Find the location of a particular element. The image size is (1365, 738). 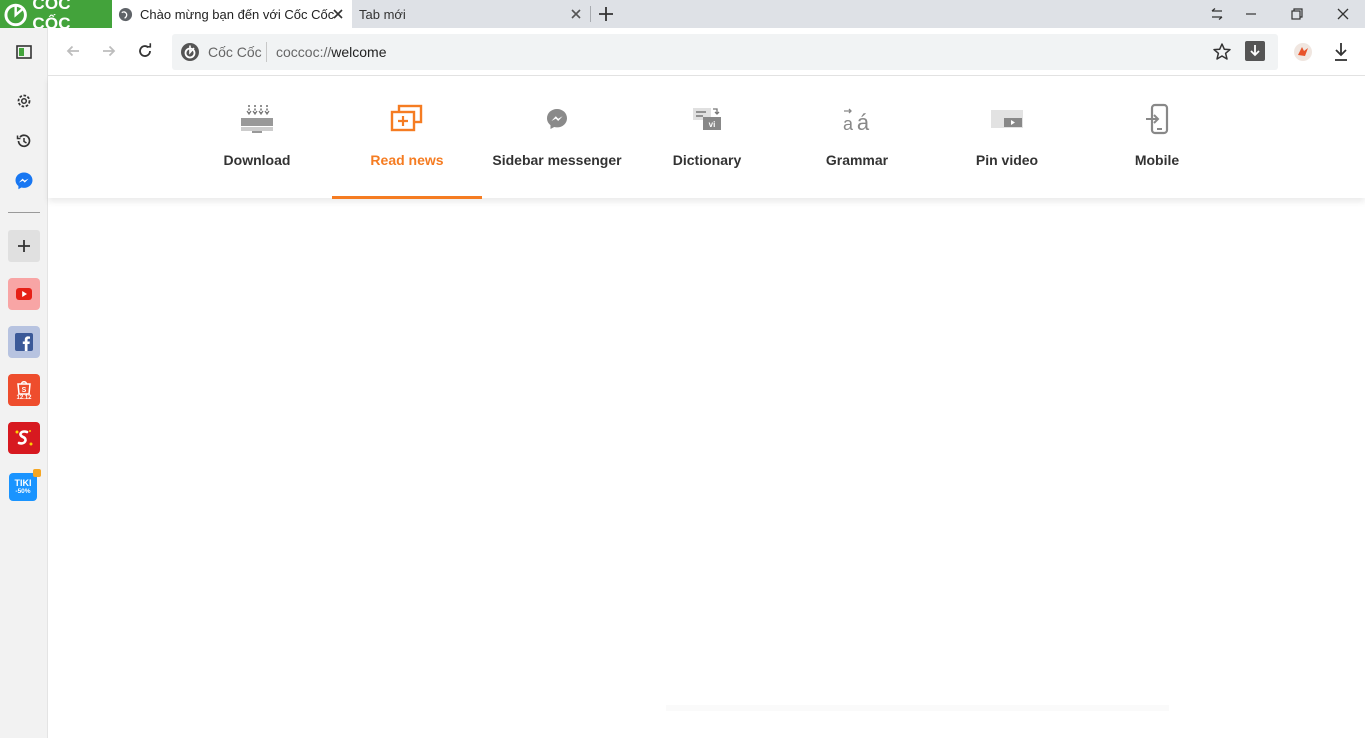

feature-label: Mobile is located at coordinates (1157, 160).